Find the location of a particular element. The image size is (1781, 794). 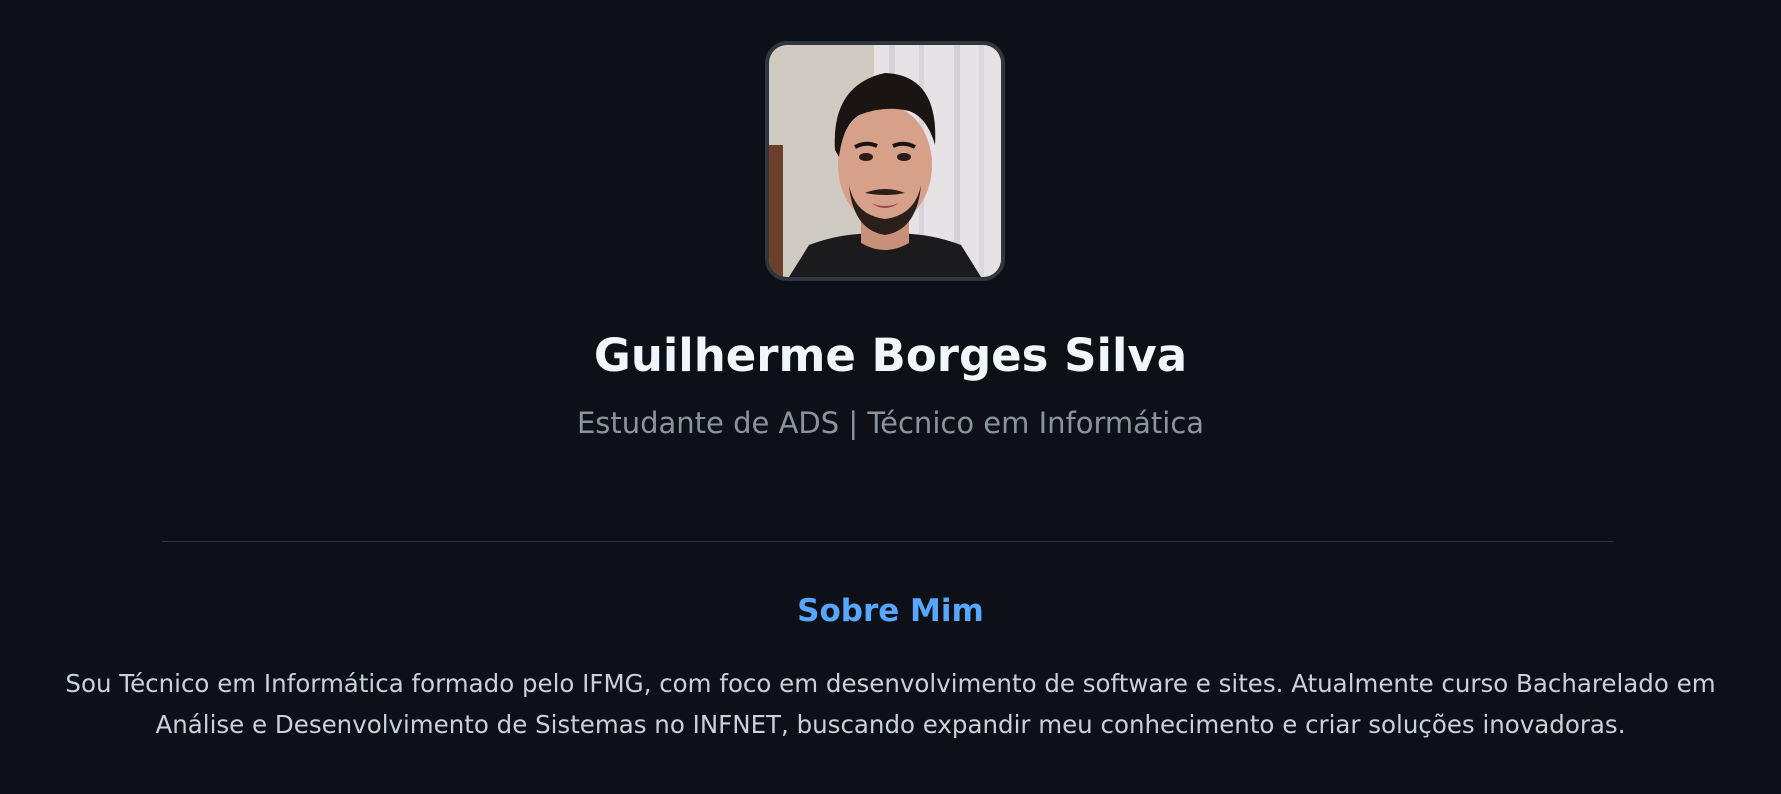

avatar-photo is located at coordinates (885, 161).